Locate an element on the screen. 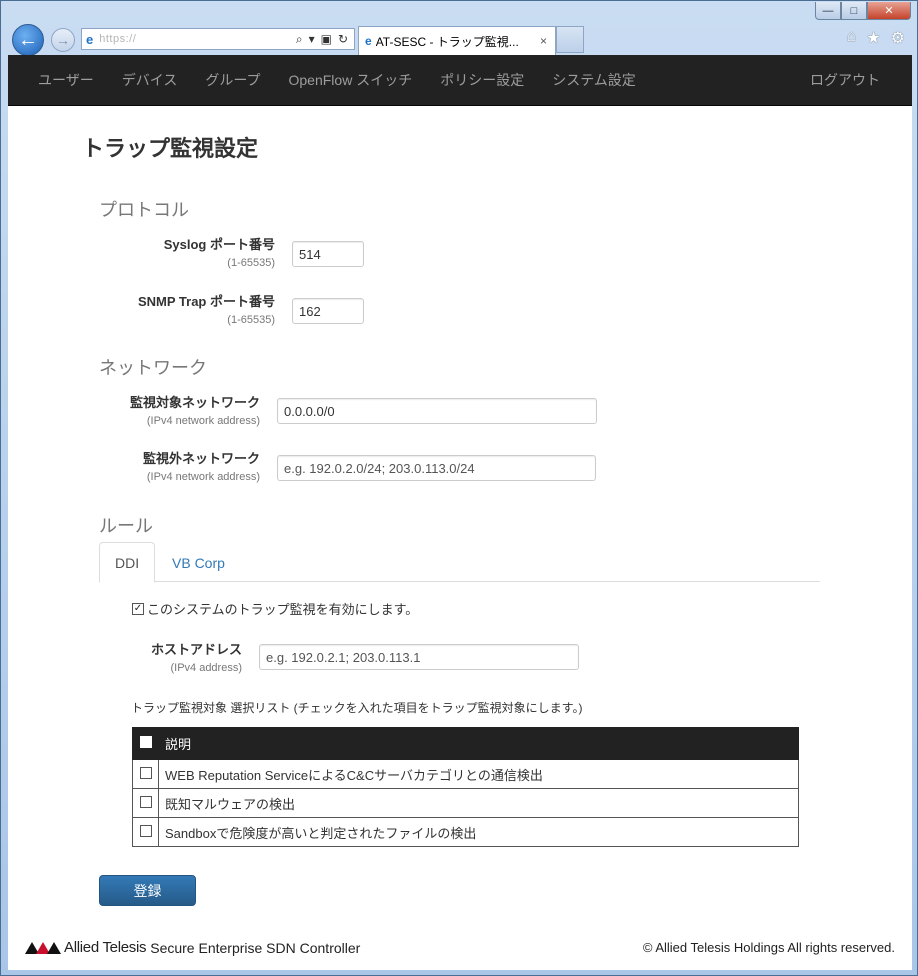 The height and width of the screenshot is (976, 918). syslog-port-label: Syslog ポート番号 (1-65535) is located at coordinates (219, 251).